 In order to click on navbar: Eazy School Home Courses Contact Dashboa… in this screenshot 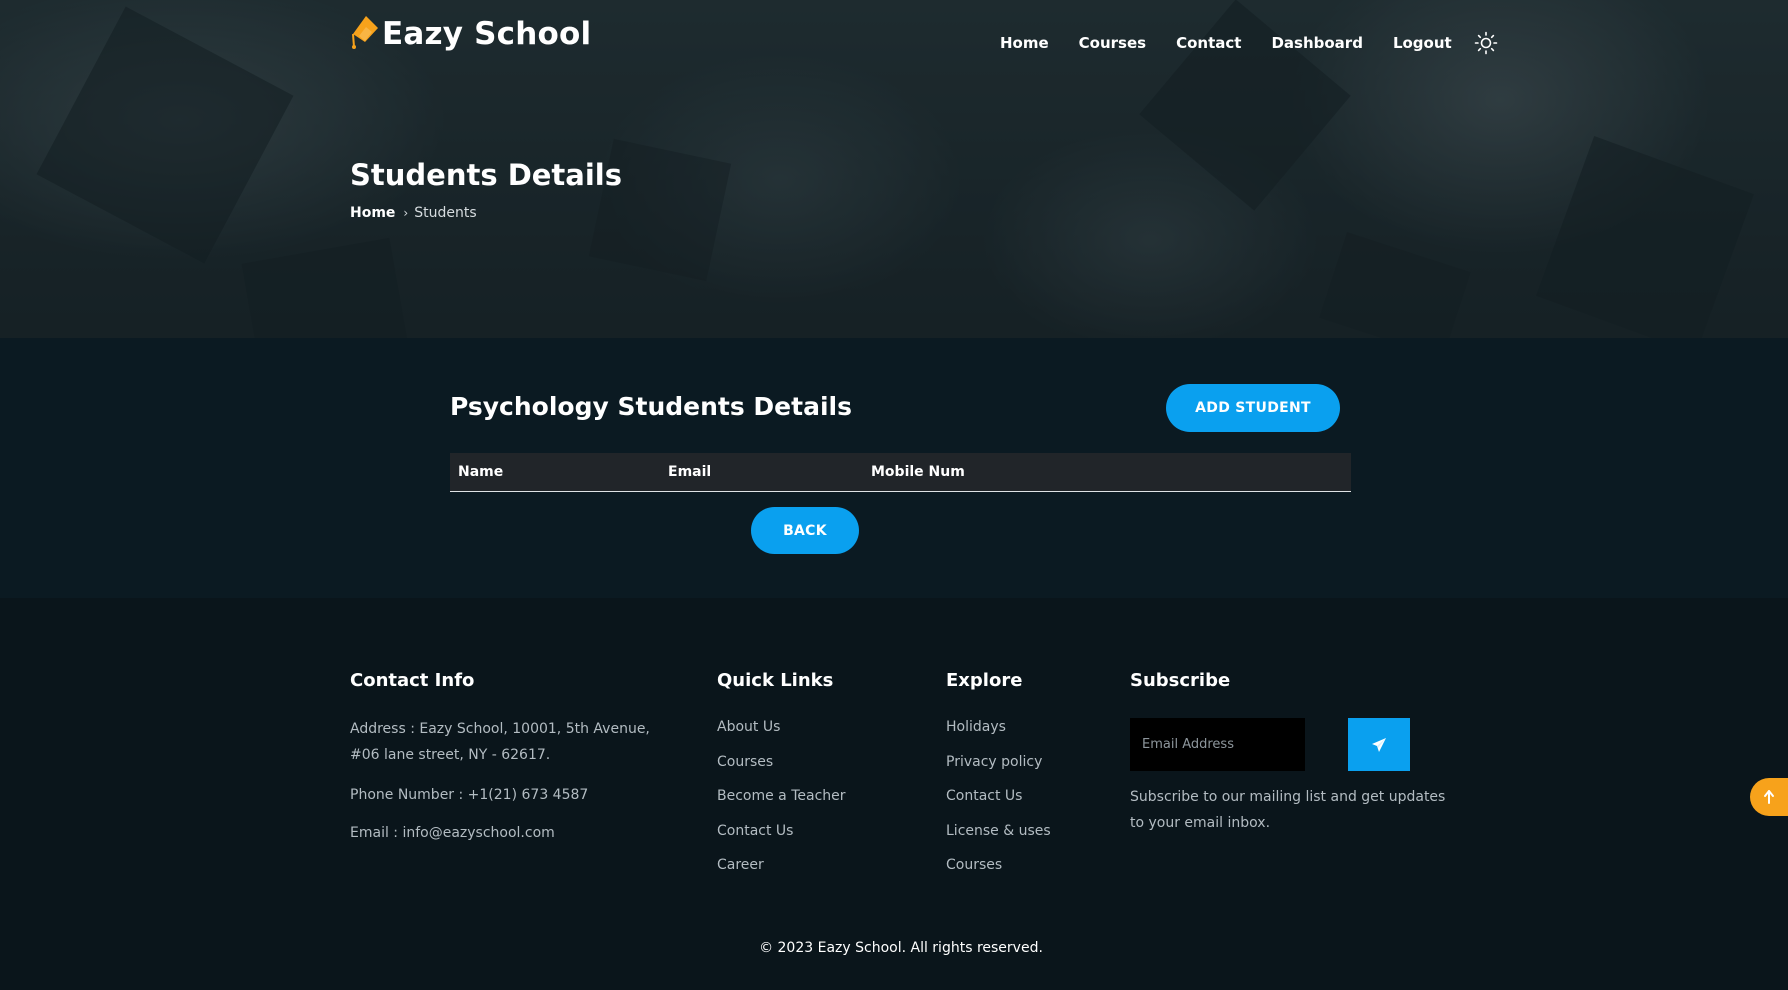, I will do `click(894, 43)`.